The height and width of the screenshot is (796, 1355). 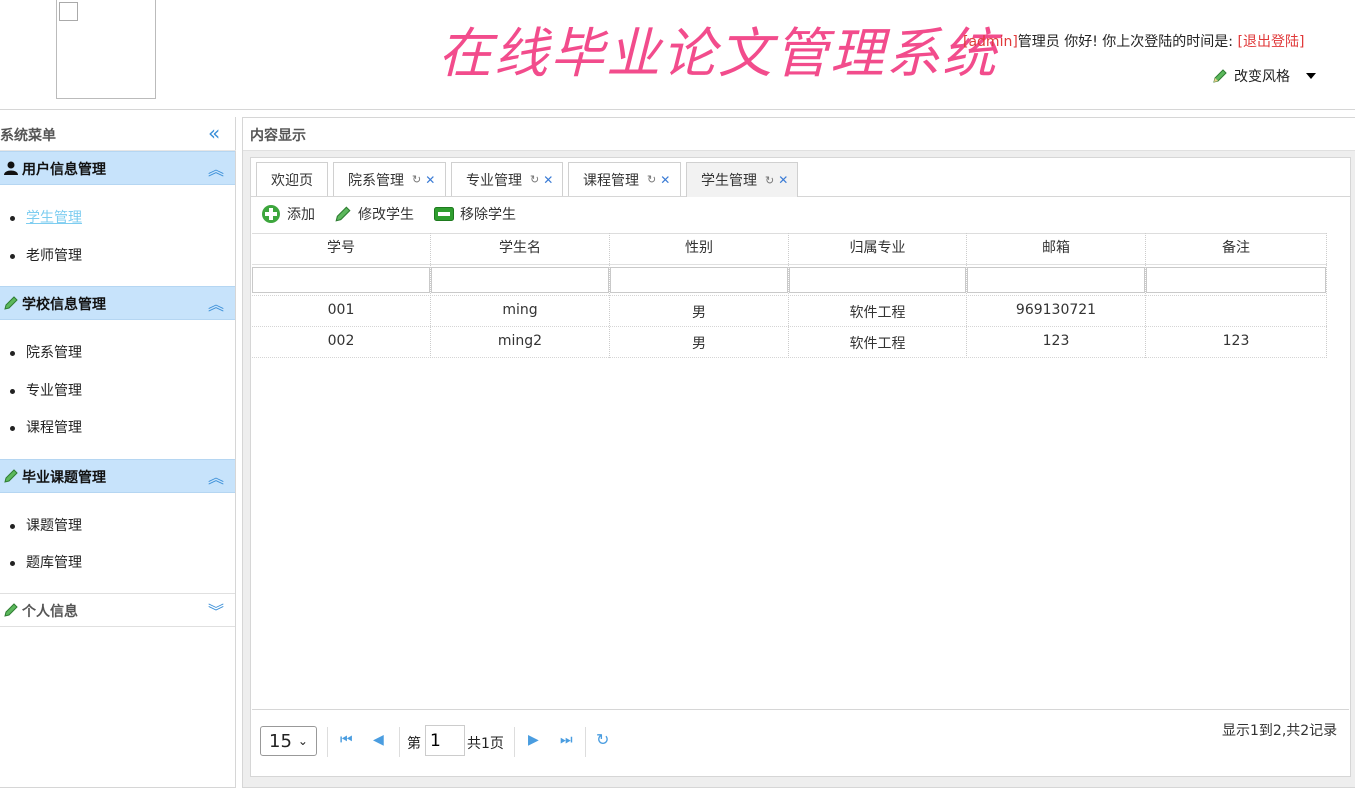 What do you see at coordinates (520, 310) in the screenshot?
I see `table-cell: ming` at bounding box center [520, 310].